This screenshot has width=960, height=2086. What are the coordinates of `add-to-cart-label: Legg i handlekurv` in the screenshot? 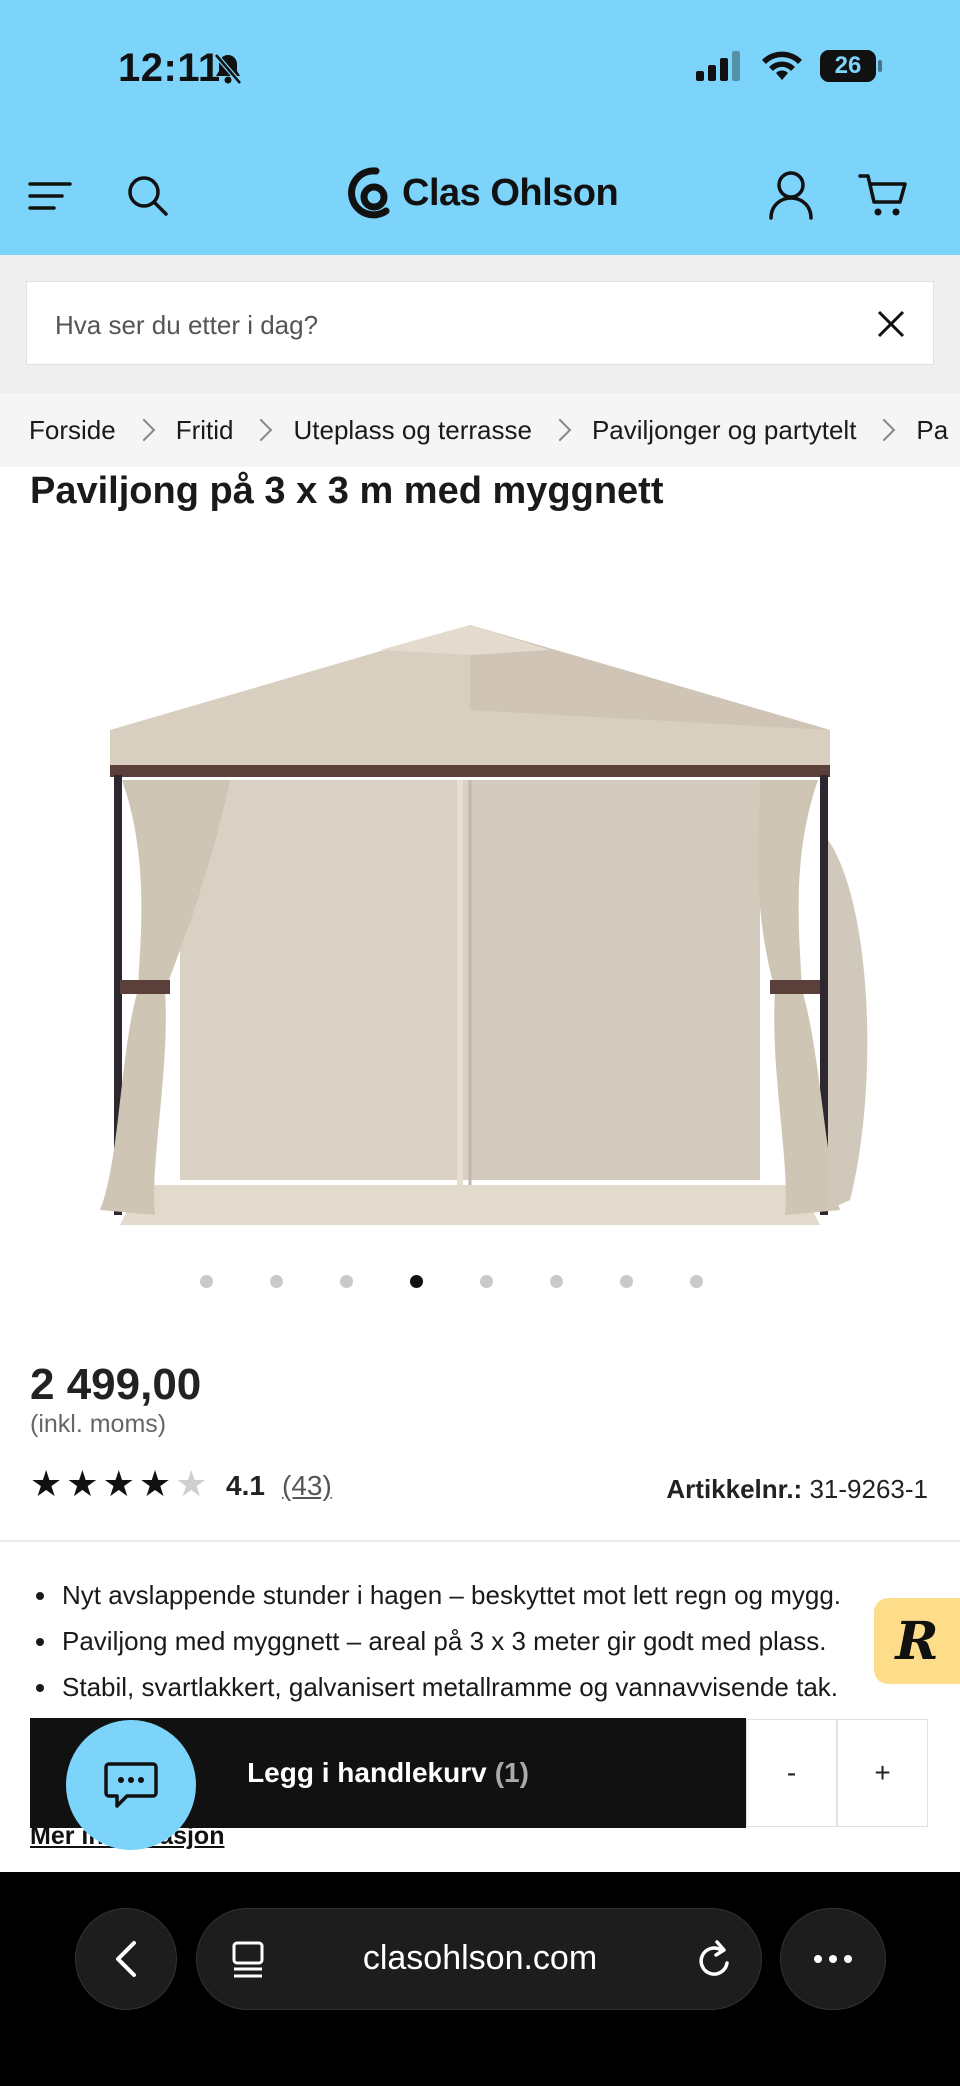 It's located at (367, 1772).